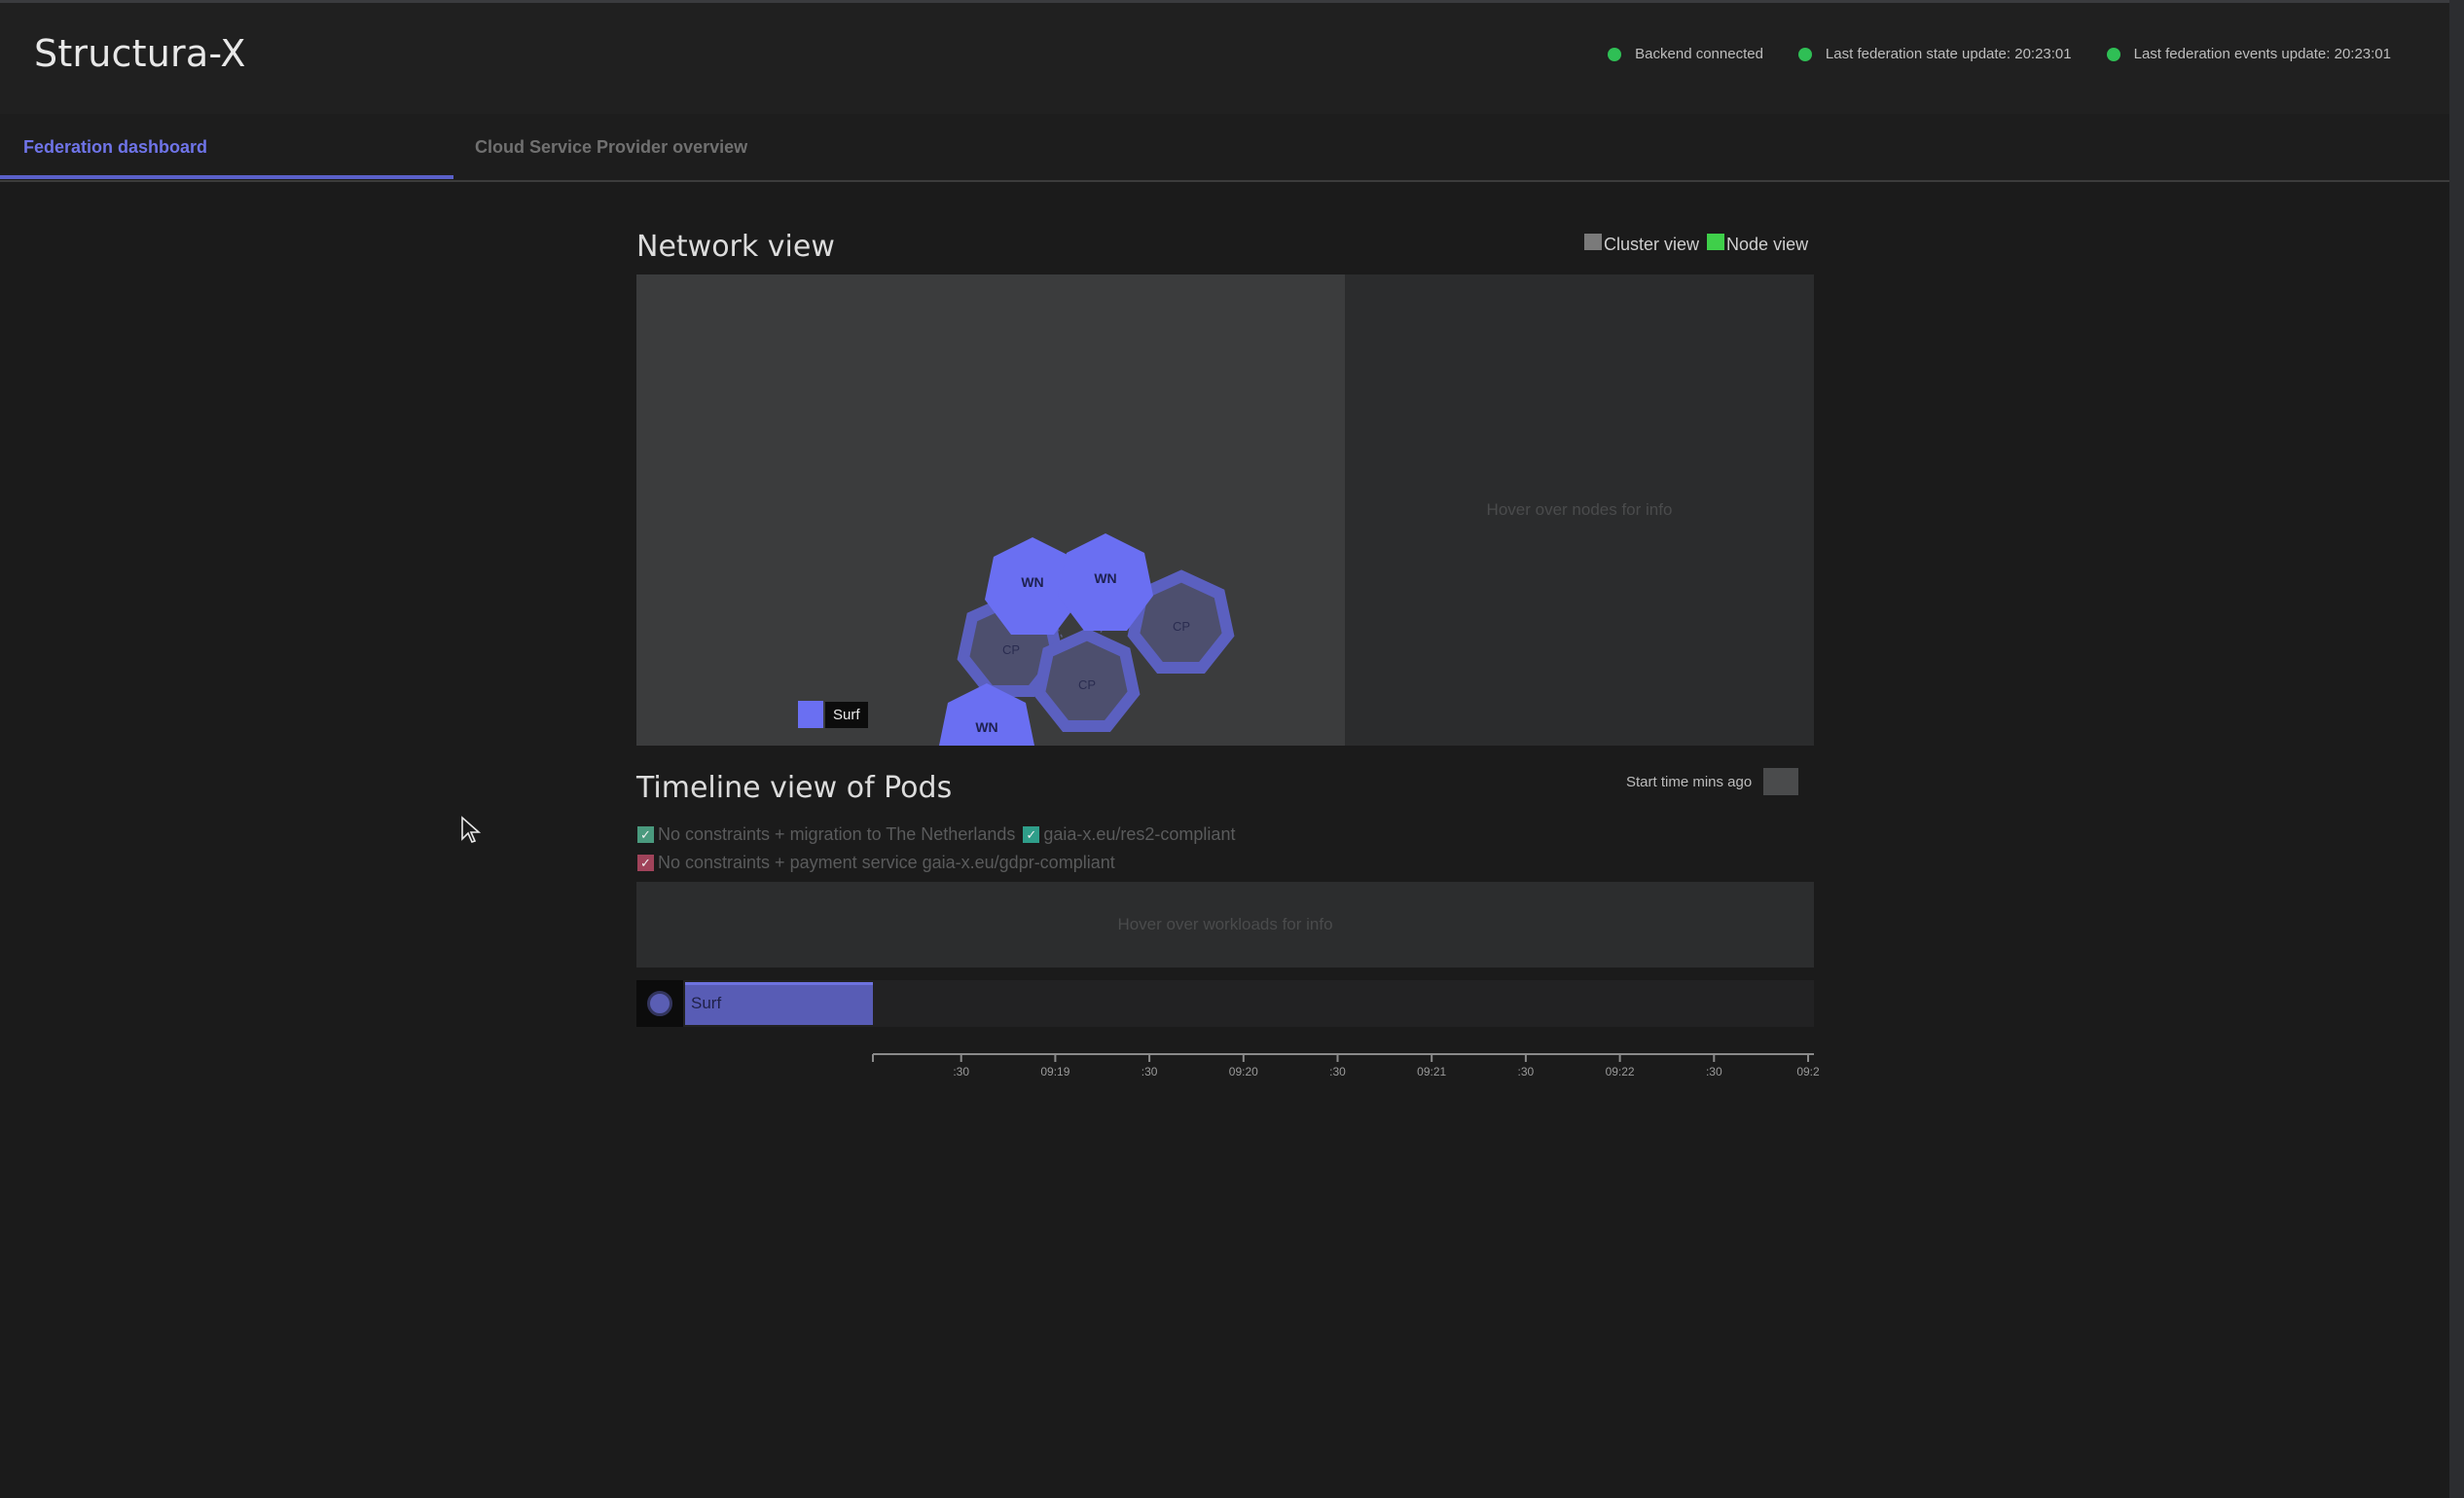  Describe the element at coordinates (611, 147) in the screenshot. I see `tab-csp-overview: Cloud Service Provider overview` at that location.